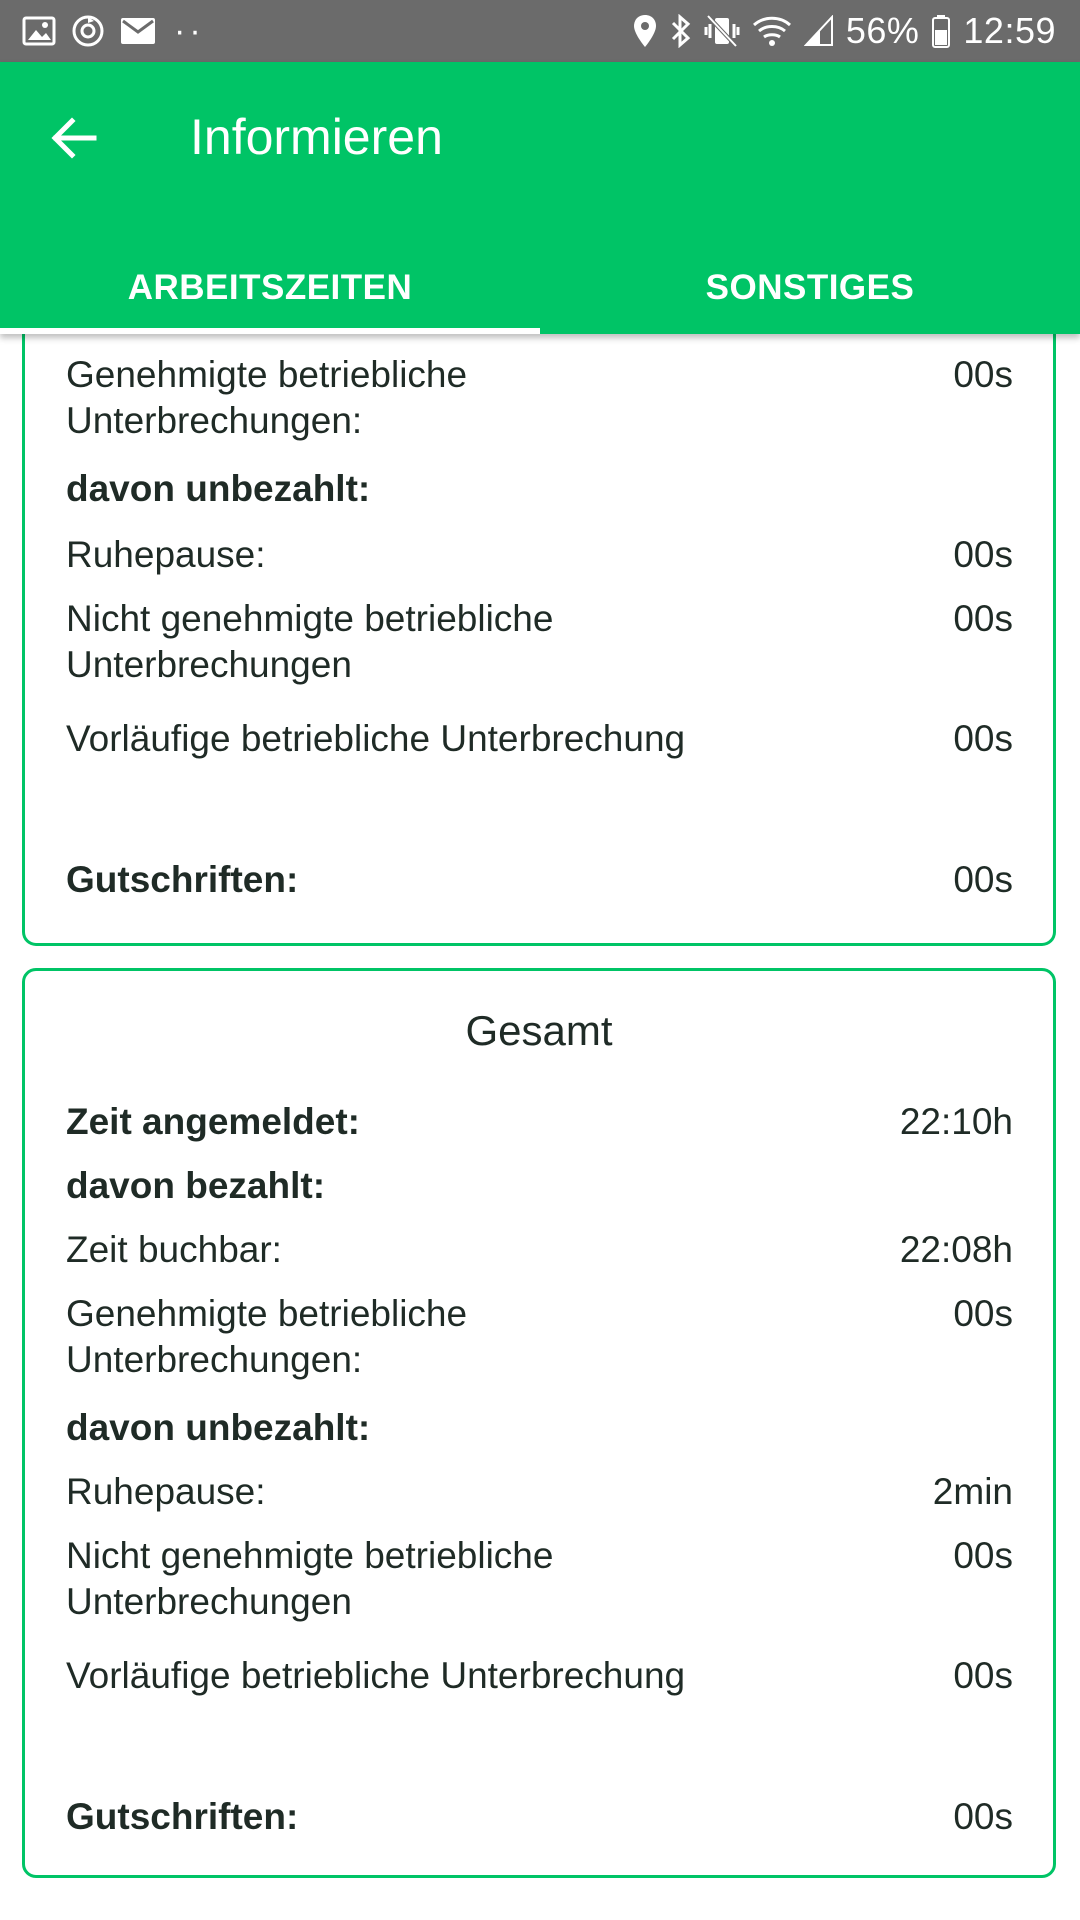  What do you see at coordinates (941, 31) in the screenshot?
I see `battery-icon` at bounding box center [941, 31].